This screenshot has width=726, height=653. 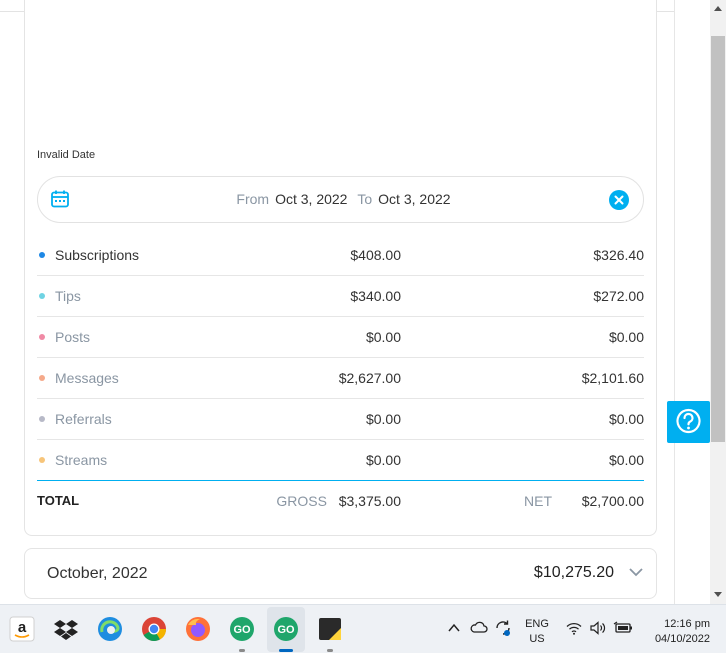 I want to click on system-clock: 12:16 pm 04/10/2022, so click(x=675, y=632).